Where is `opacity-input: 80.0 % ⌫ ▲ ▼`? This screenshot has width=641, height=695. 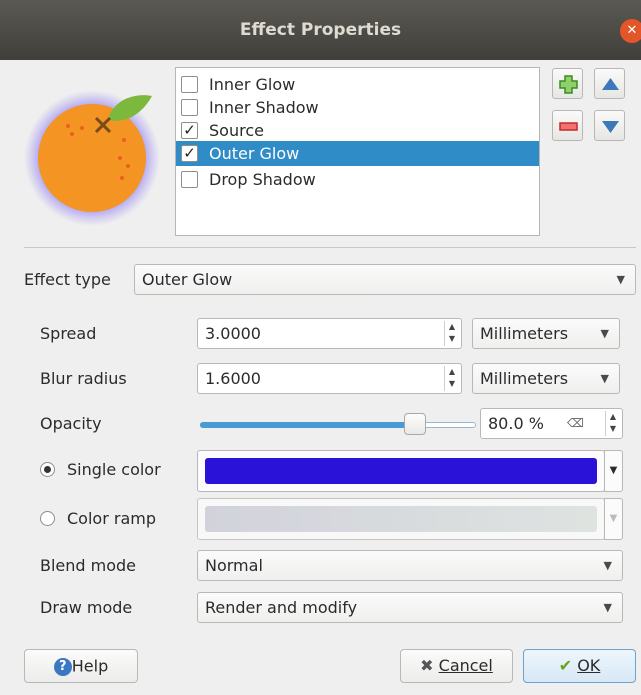 opacity-input: 80.0 % ⌫ ▲ ▼ is located at coordinates (551, 423).